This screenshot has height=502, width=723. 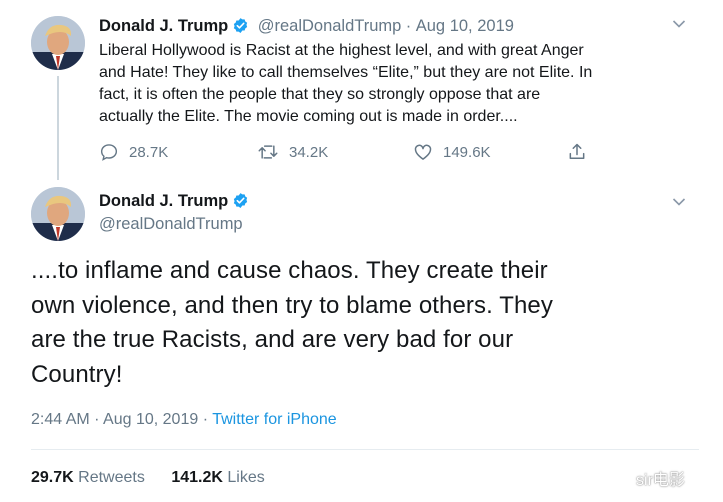 I want to click on retweet-count: 34.2K, so click(x=309, y=152).